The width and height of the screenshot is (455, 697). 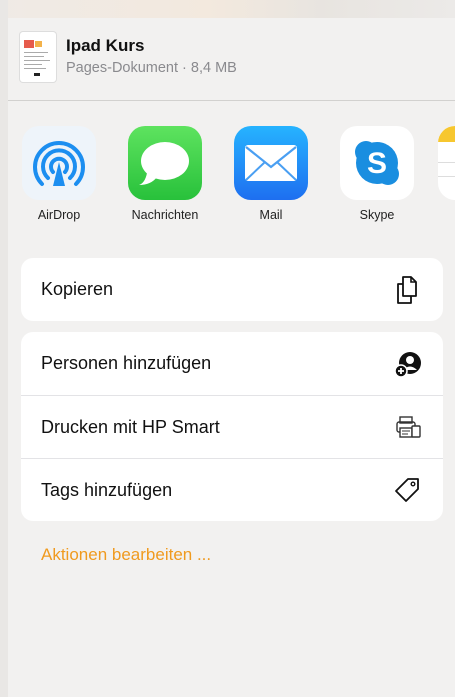 What do you see at coordinates (107, 489) in the screenshot?
I see `action-label: Tags hinzufügen` at bounding box center [107, 489].